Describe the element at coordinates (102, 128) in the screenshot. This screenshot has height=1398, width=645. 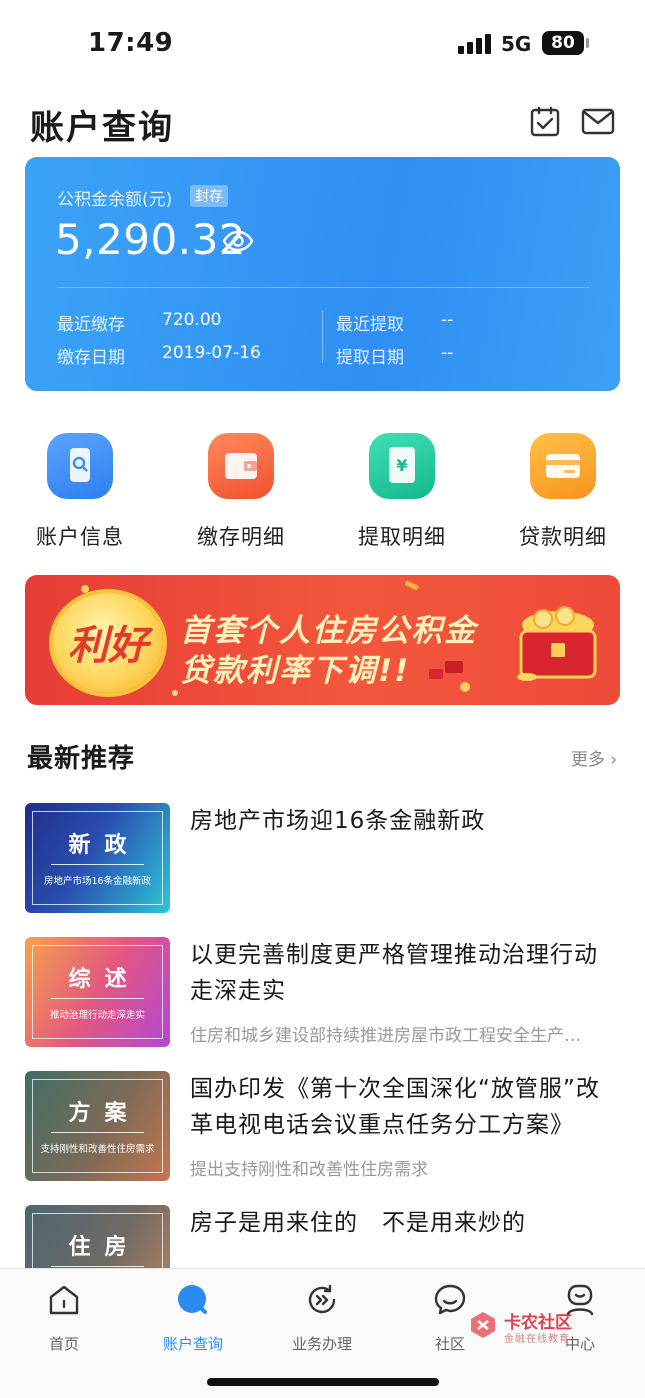
I see `page-title: 账户查询` at that location.